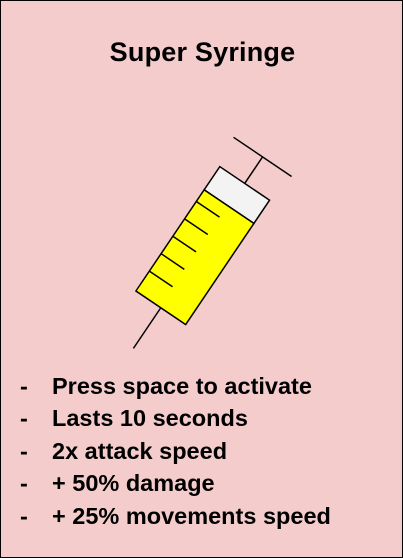  I want to click on feature-item: - Press space to activate, so click(175, 389).